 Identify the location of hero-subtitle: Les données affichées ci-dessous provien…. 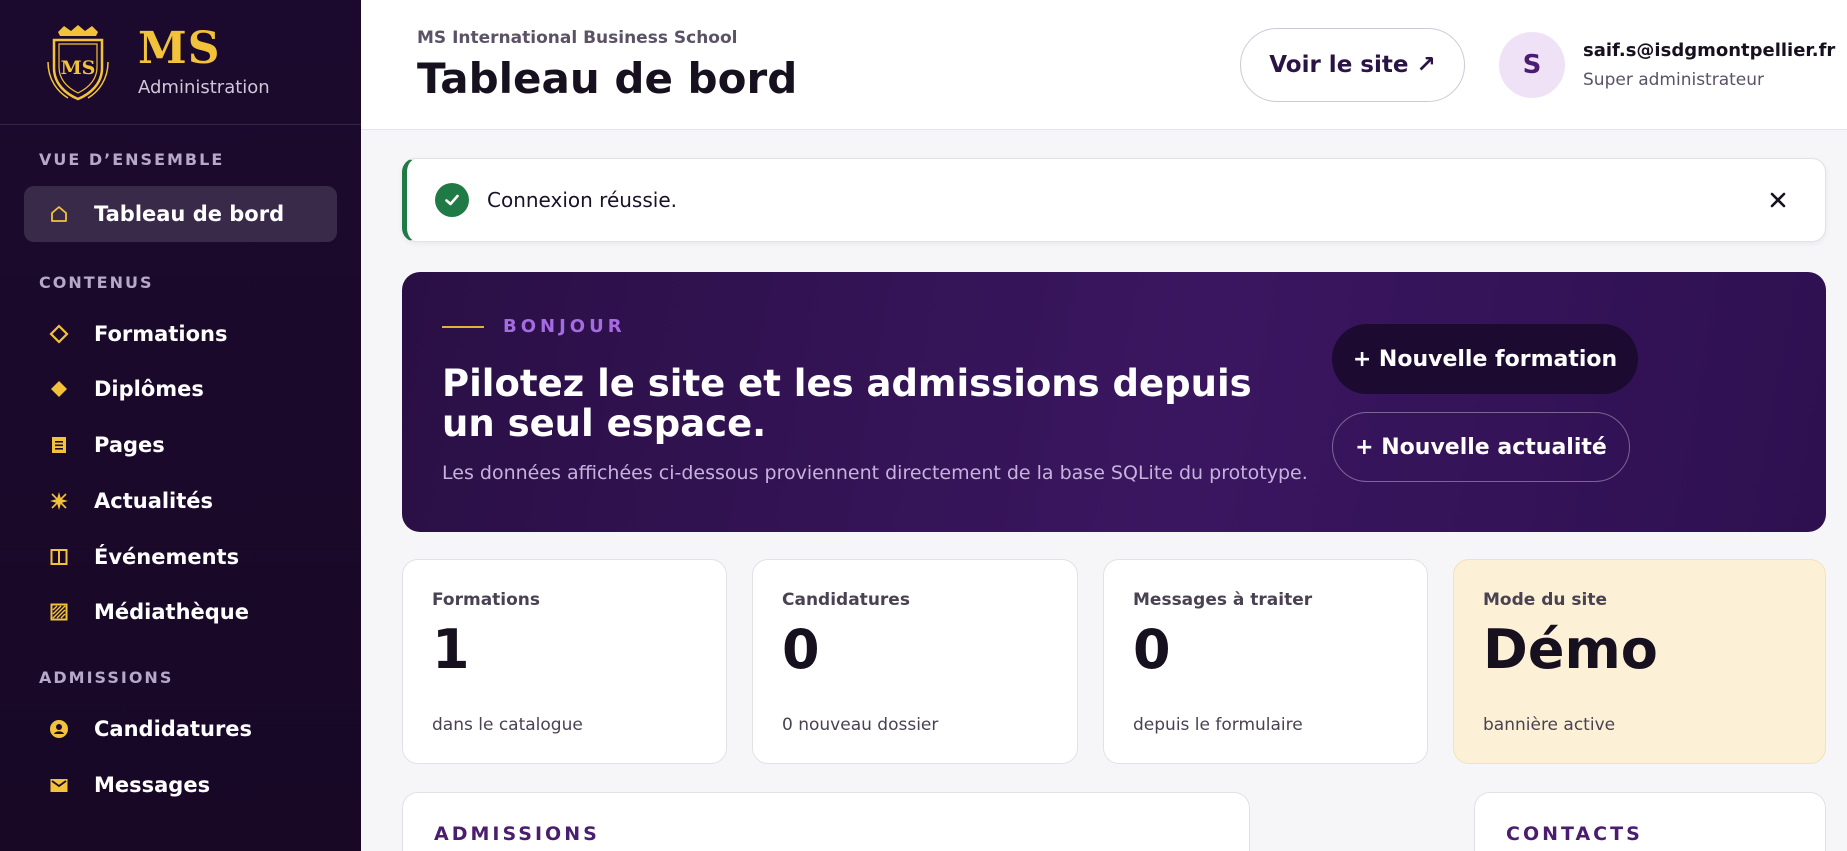
(875, 473).